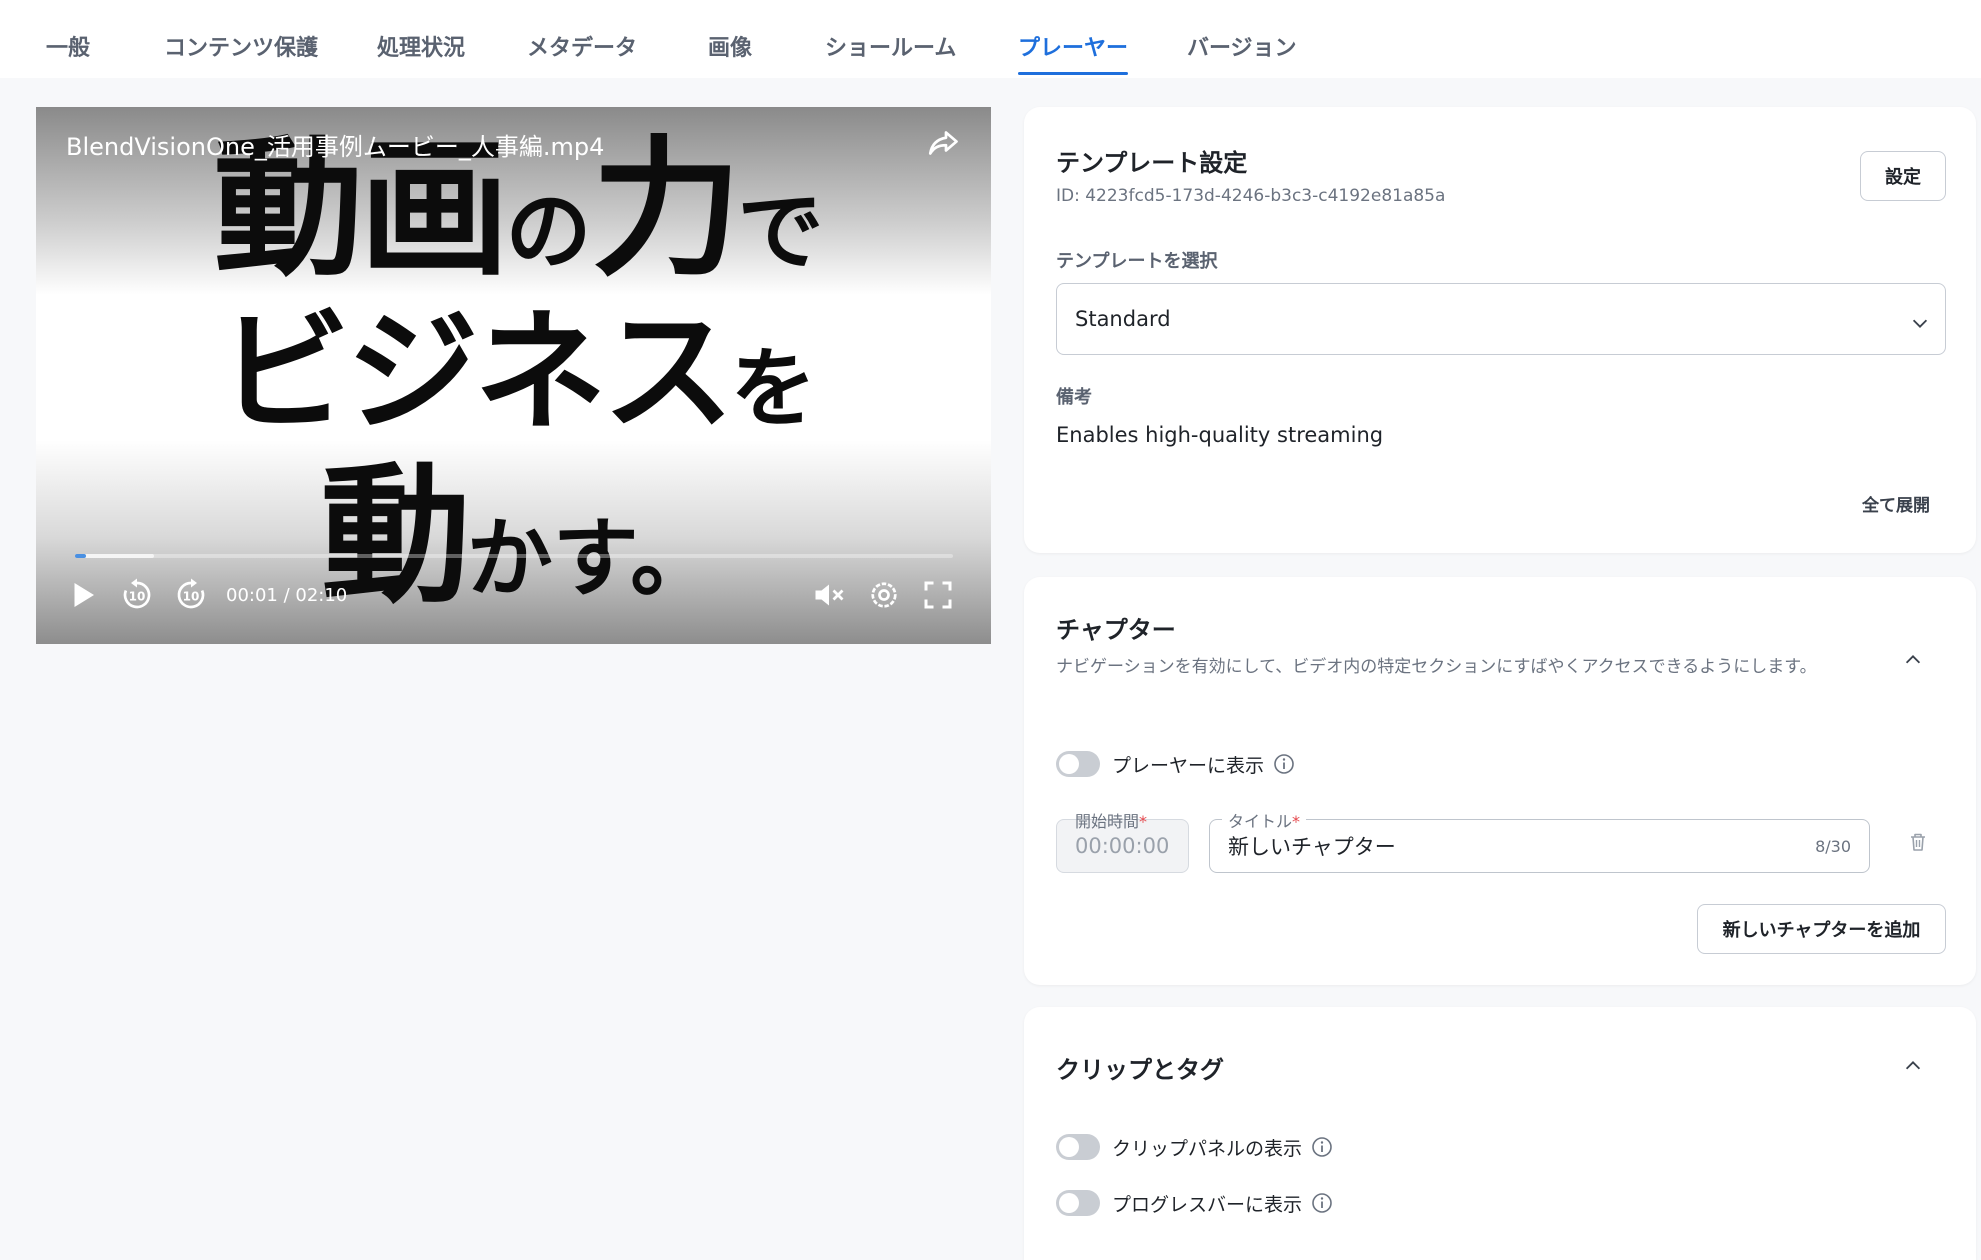 Image resolution: width=1981 pixels, height=1260 pixels. Describe the element at coordinates (421, 54) in the screenshot. I see `tab-processing-status: 処理状況` at that location.